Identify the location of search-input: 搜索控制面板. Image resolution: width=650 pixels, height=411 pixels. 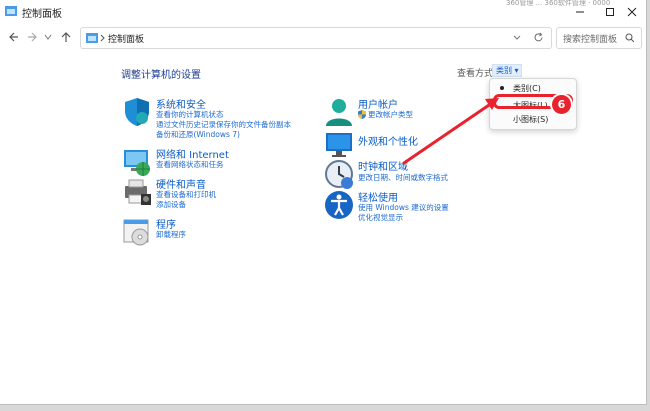
(599, 38).